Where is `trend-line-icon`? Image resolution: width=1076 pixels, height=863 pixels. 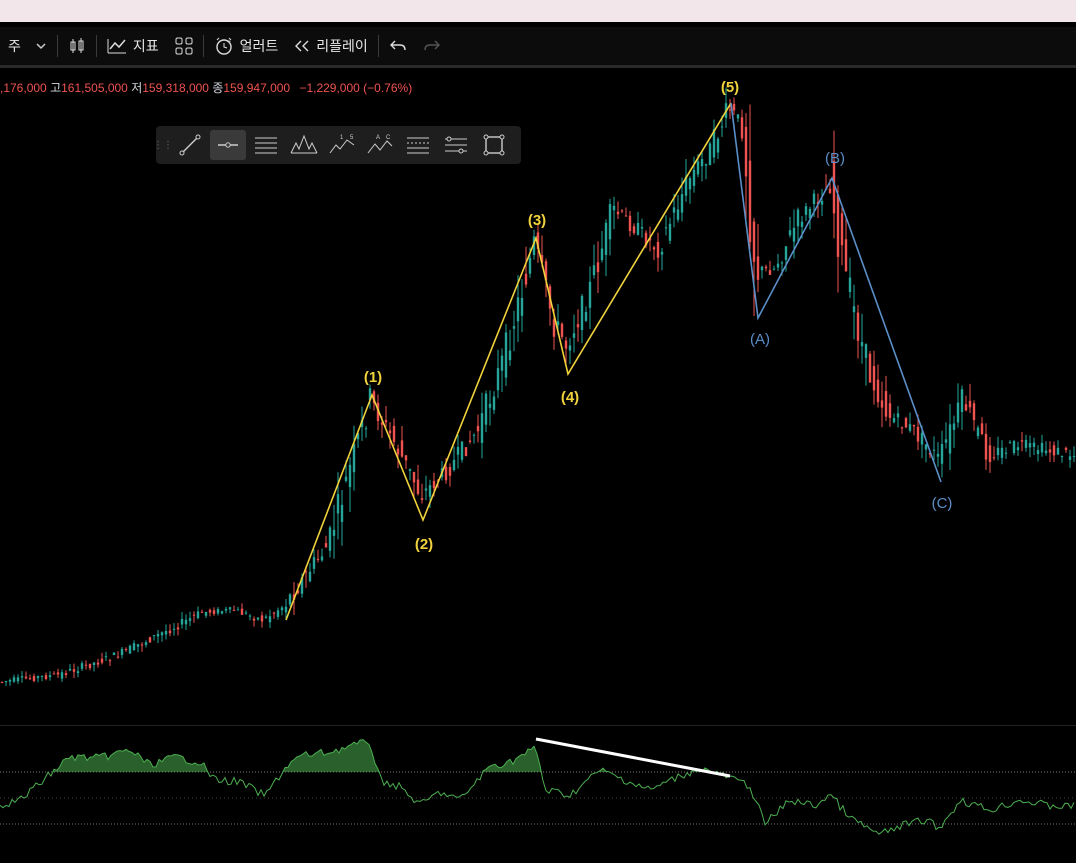
trend-line-icon is located at coordinates (190, 145).